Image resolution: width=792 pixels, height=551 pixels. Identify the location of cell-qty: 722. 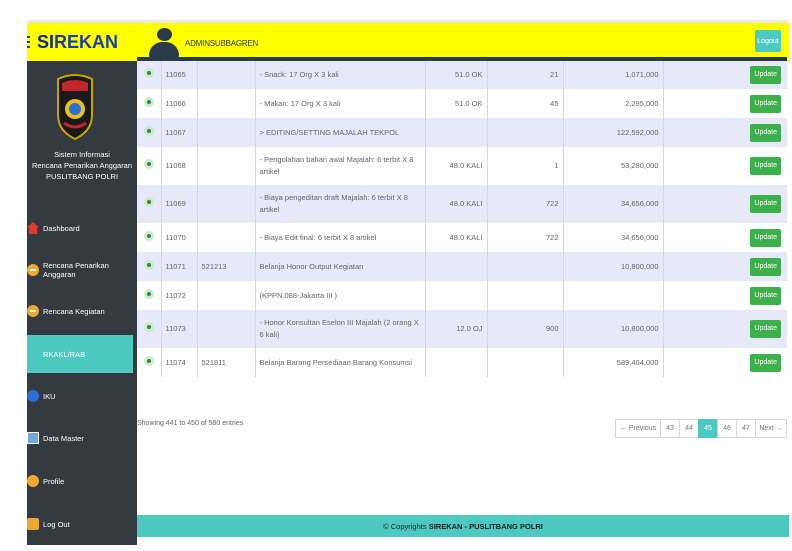
(525, 204).